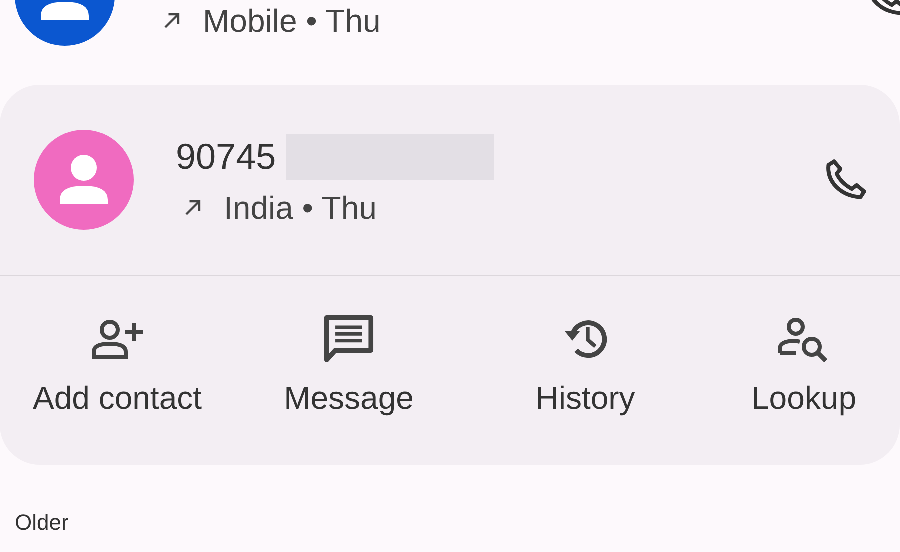  Describe the element at coordinates (300, 208) in the screenshot. I see `call-detail: India • Thu` at that location.